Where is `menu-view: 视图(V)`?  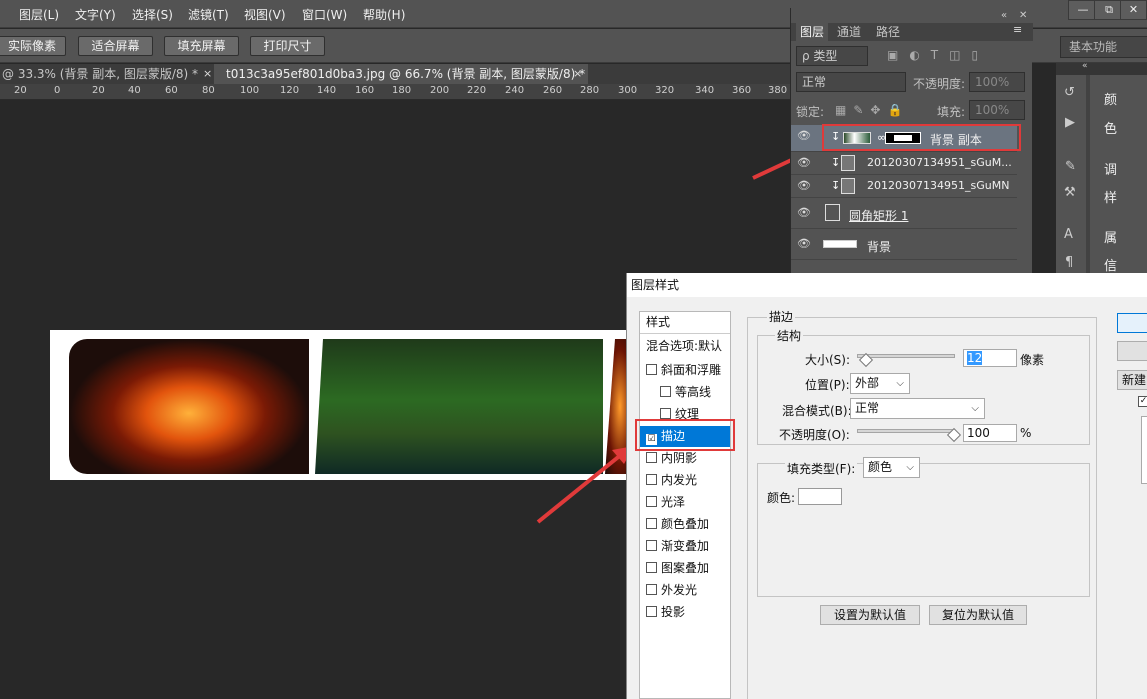 menu-view: 视图(V) is located at coordinates (265, 14).